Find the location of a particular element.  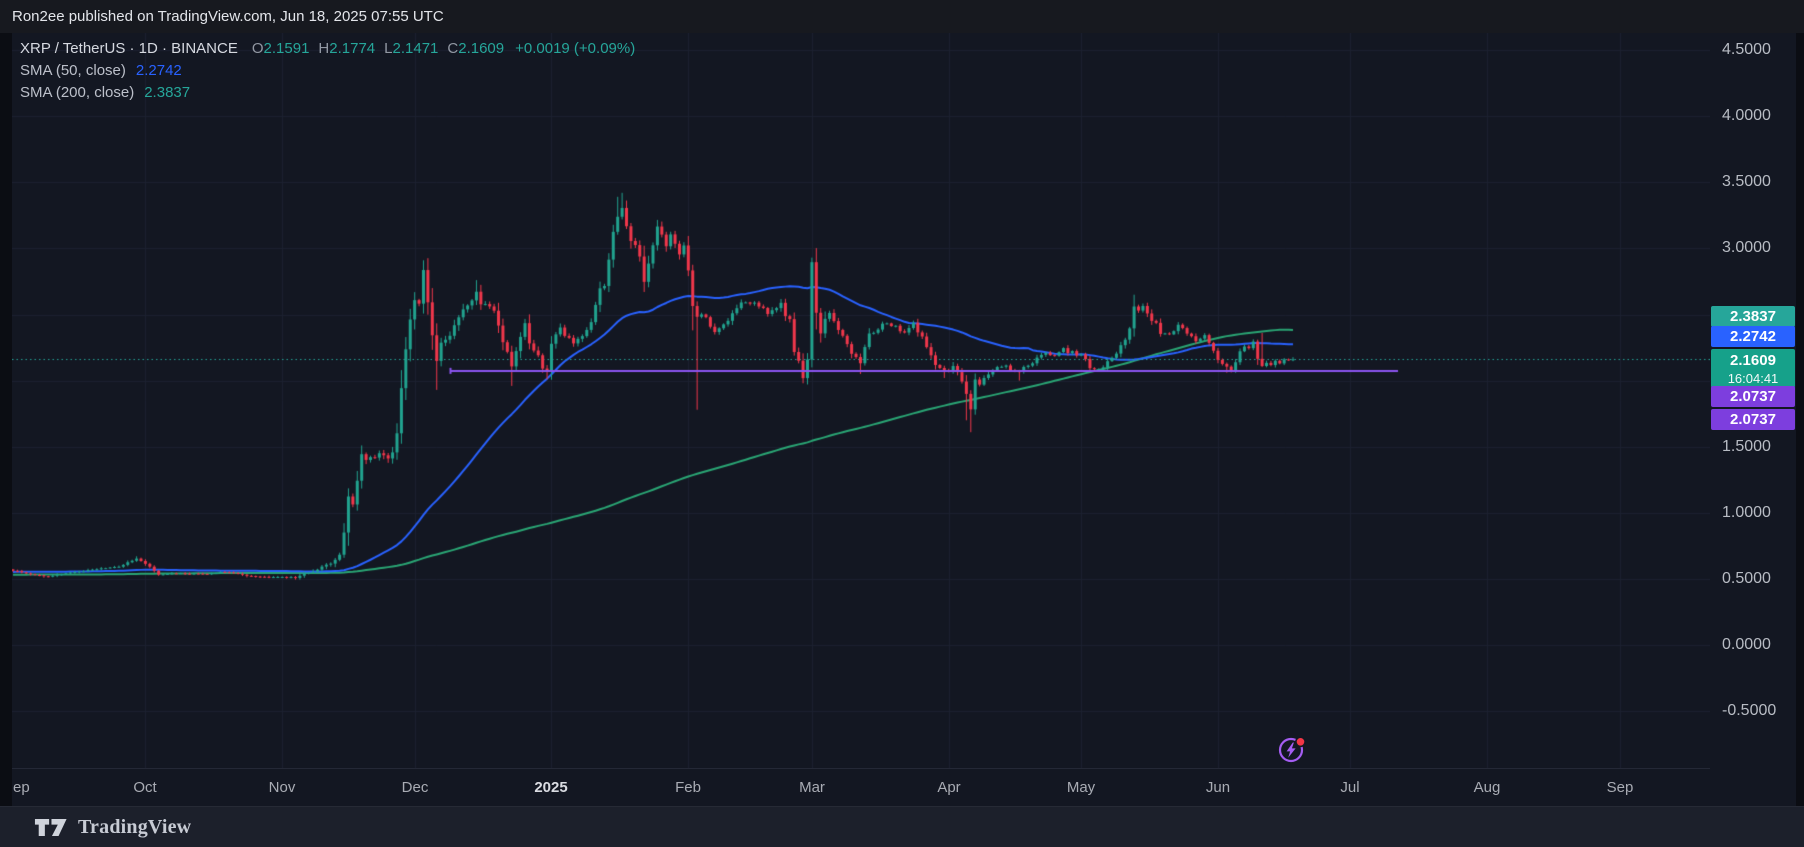

time-axis-label-May: May is located at coordinates (1081, 787).